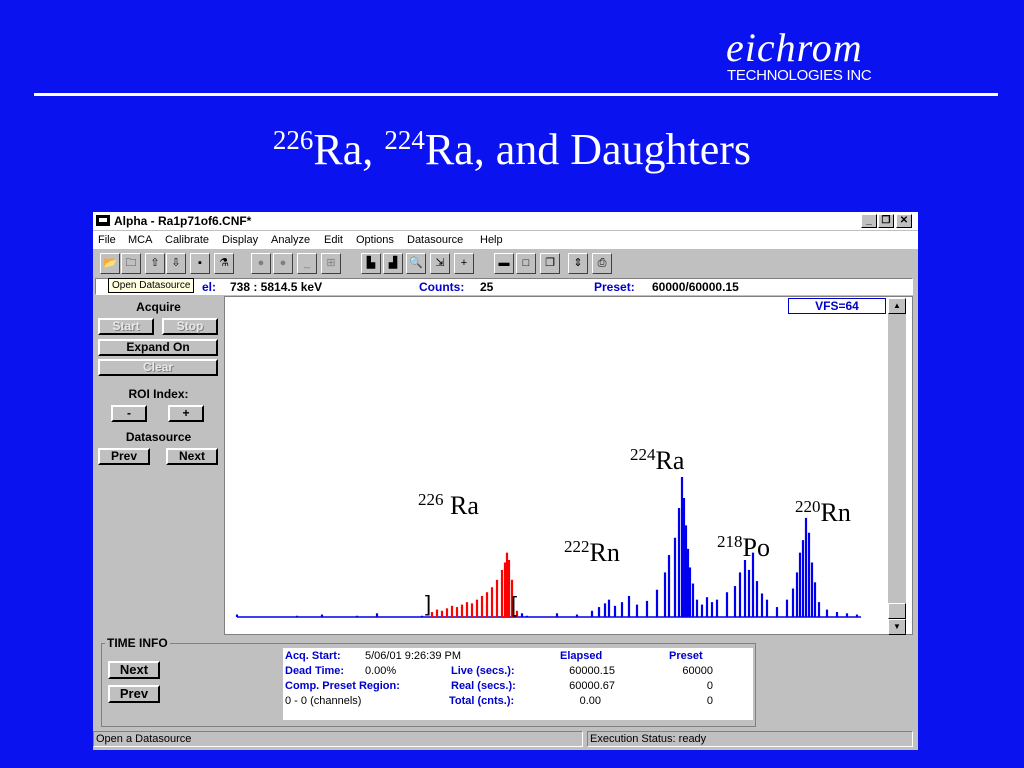 This screenshot has width=1024, height=768. Describe the element at coordinates (526, 263) in the screenshot. I see `restore-window-icon: □` at that location.